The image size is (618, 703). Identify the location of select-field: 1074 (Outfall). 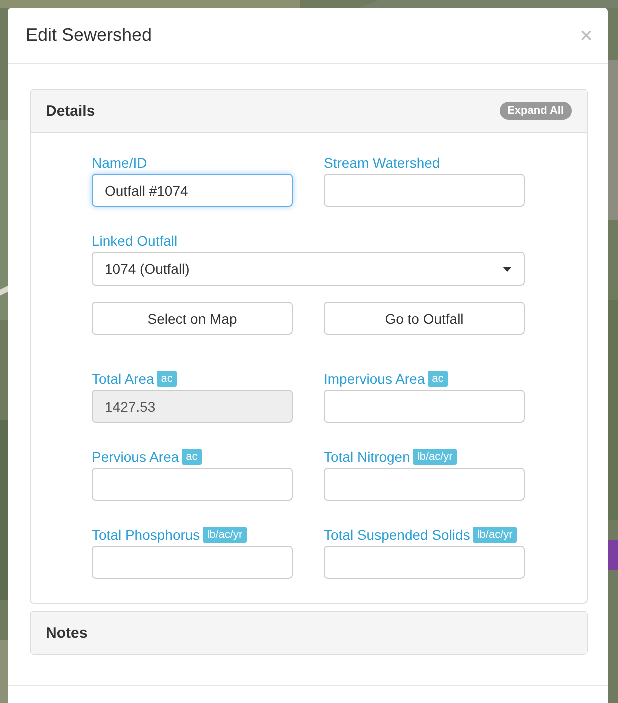
(308, 269).